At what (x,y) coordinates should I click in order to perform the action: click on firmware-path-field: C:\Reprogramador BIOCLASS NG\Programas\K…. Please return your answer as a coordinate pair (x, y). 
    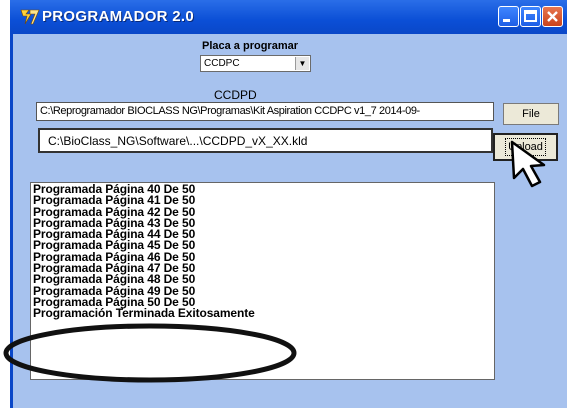
    Looking at the image, I should click on (265, 111).